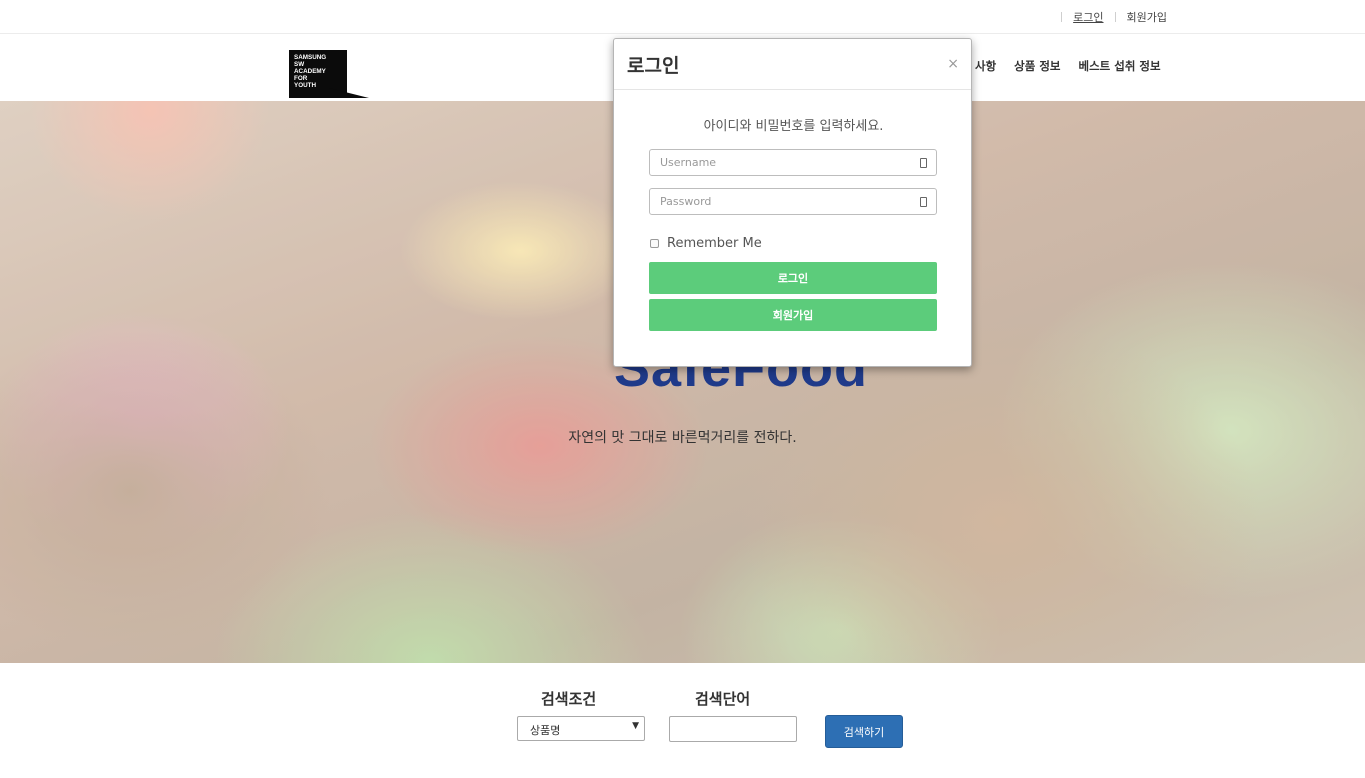  I want to click on modal-title: 로그인, so click(653, 66).